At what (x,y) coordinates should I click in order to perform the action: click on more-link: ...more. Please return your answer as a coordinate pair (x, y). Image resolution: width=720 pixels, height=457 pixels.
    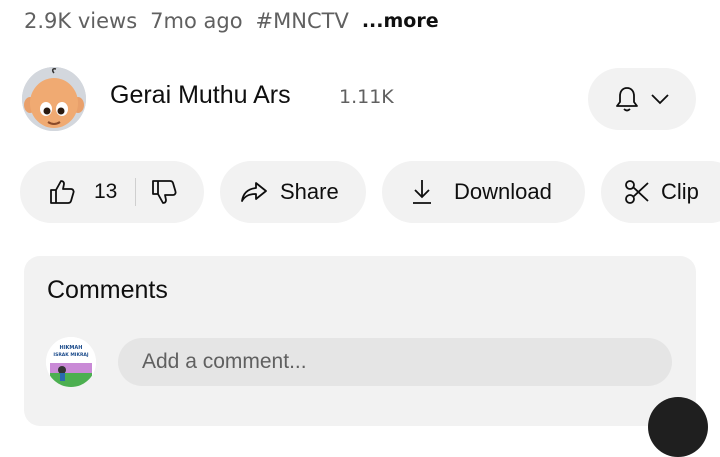
    Looking at the image, I should click on (400, 21).